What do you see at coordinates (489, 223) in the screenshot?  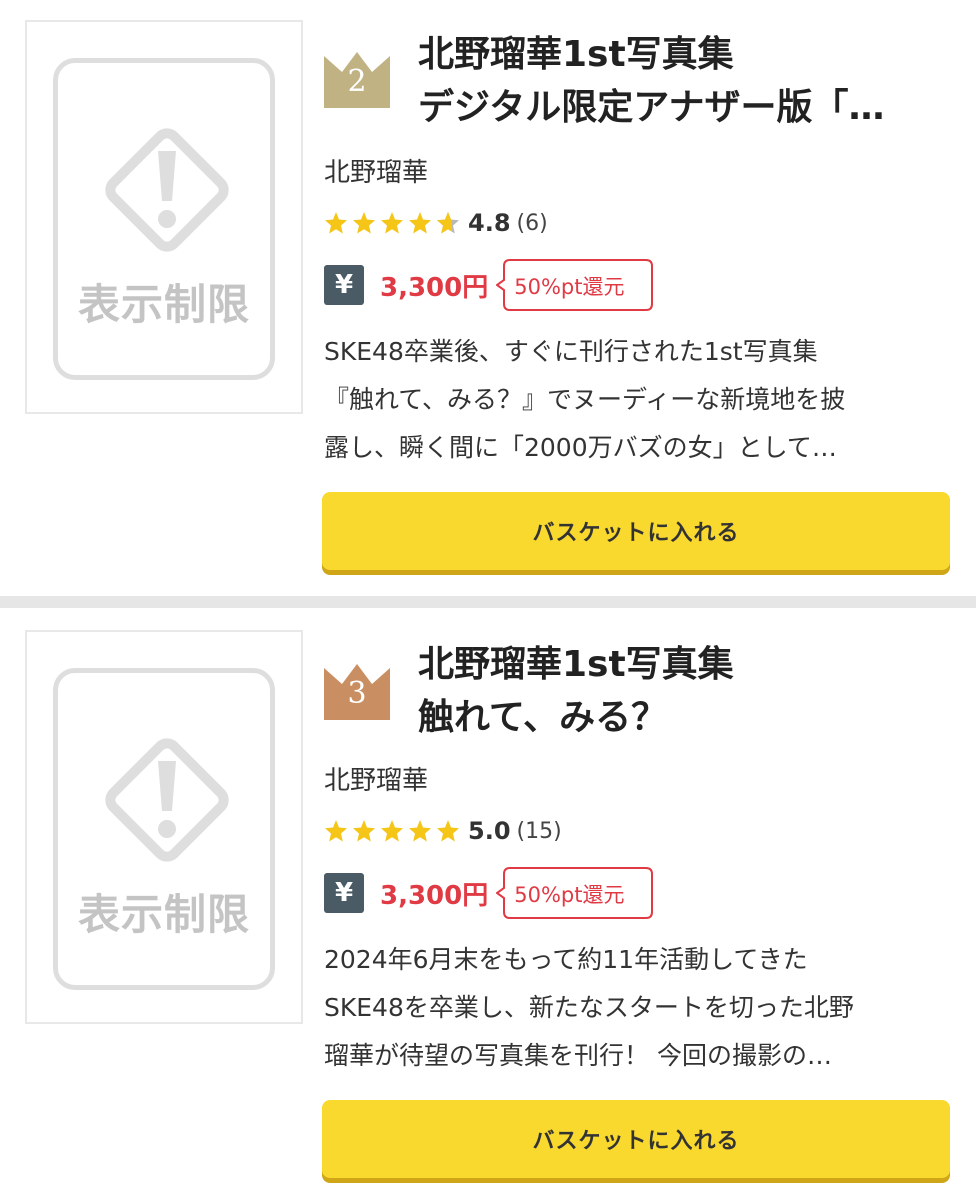 I see `rating-score: 4.8` at bounding box center [489, 223].